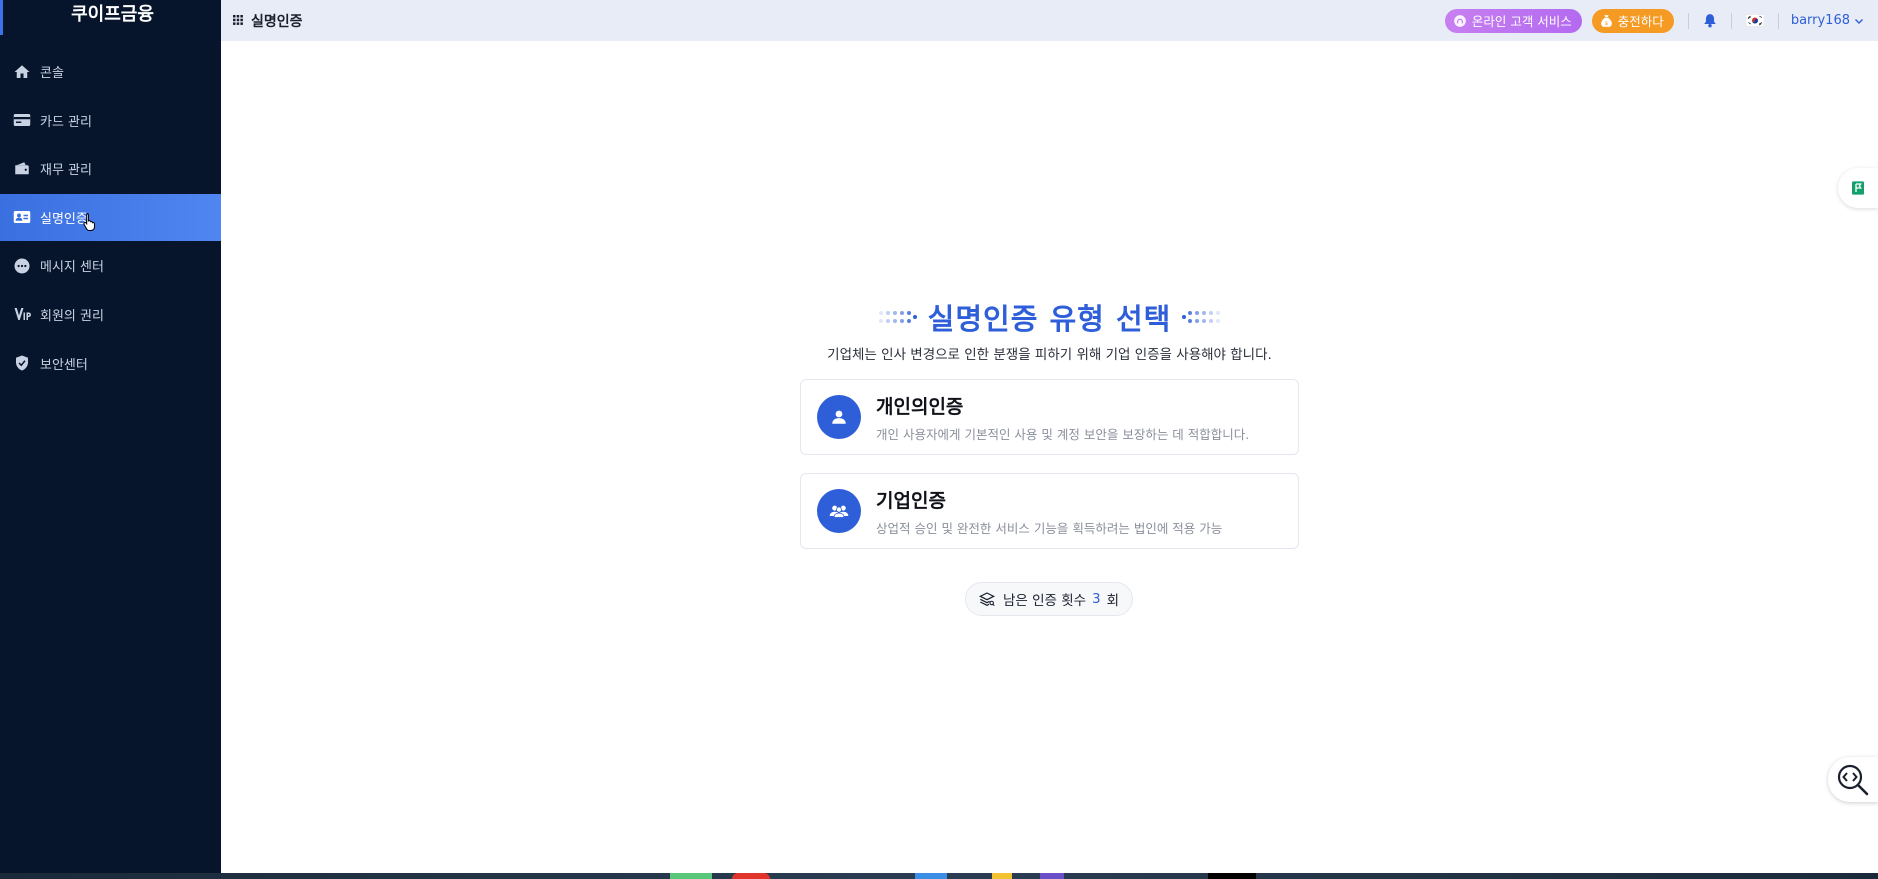 The image size is (1878, 879). Describe the element at coordinates (1820, 20) in the screenshot. I see `username: barry168` at that location.